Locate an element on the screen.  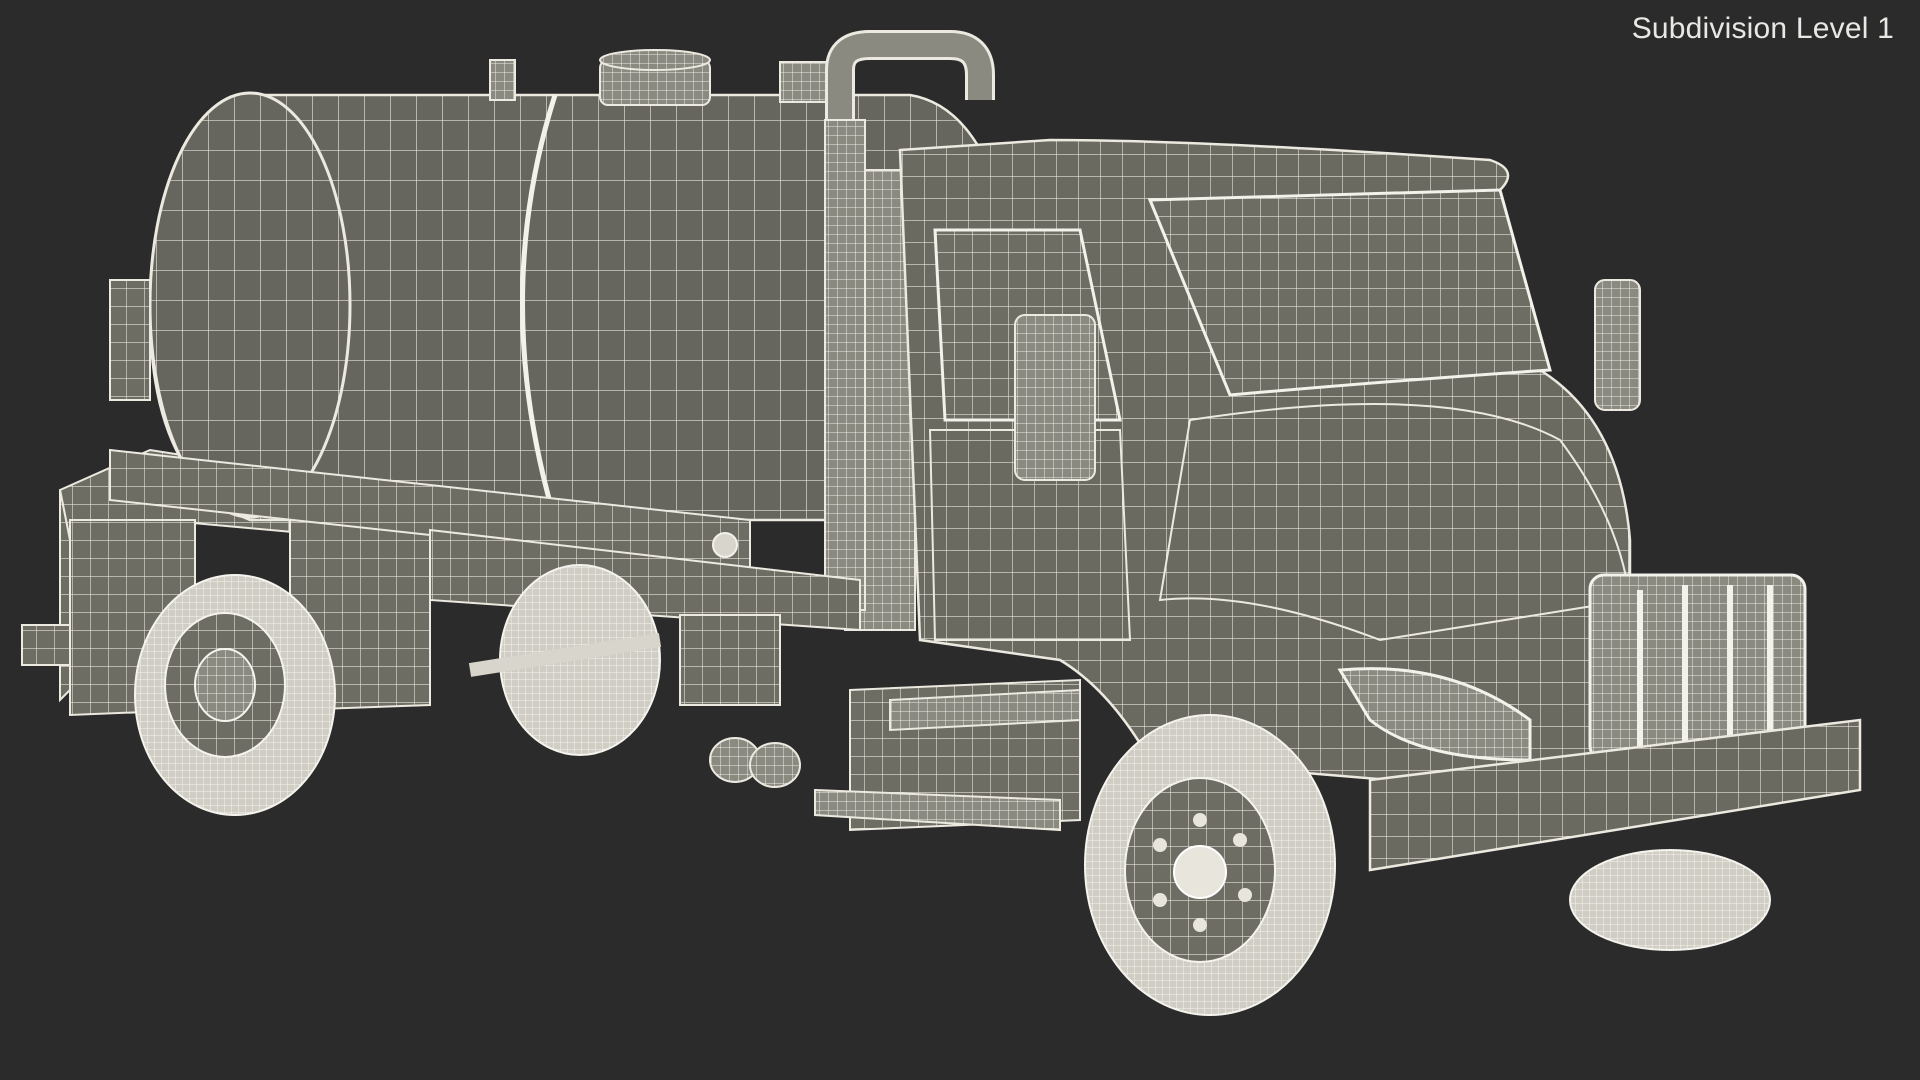
subdivision-level-label: Subdivision Level 1 is located at coordinates (1762, 28).